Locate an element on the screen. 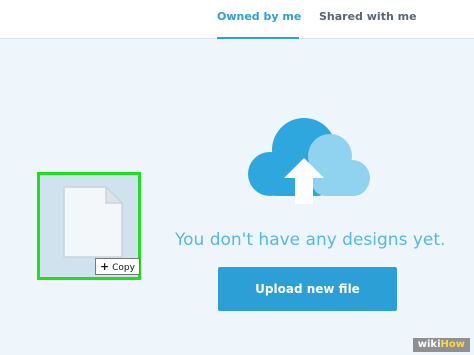 The height and width of the screenshot is (355, 474). copy-drag-tooltip: + Copy is located at coordinates (117, 266).